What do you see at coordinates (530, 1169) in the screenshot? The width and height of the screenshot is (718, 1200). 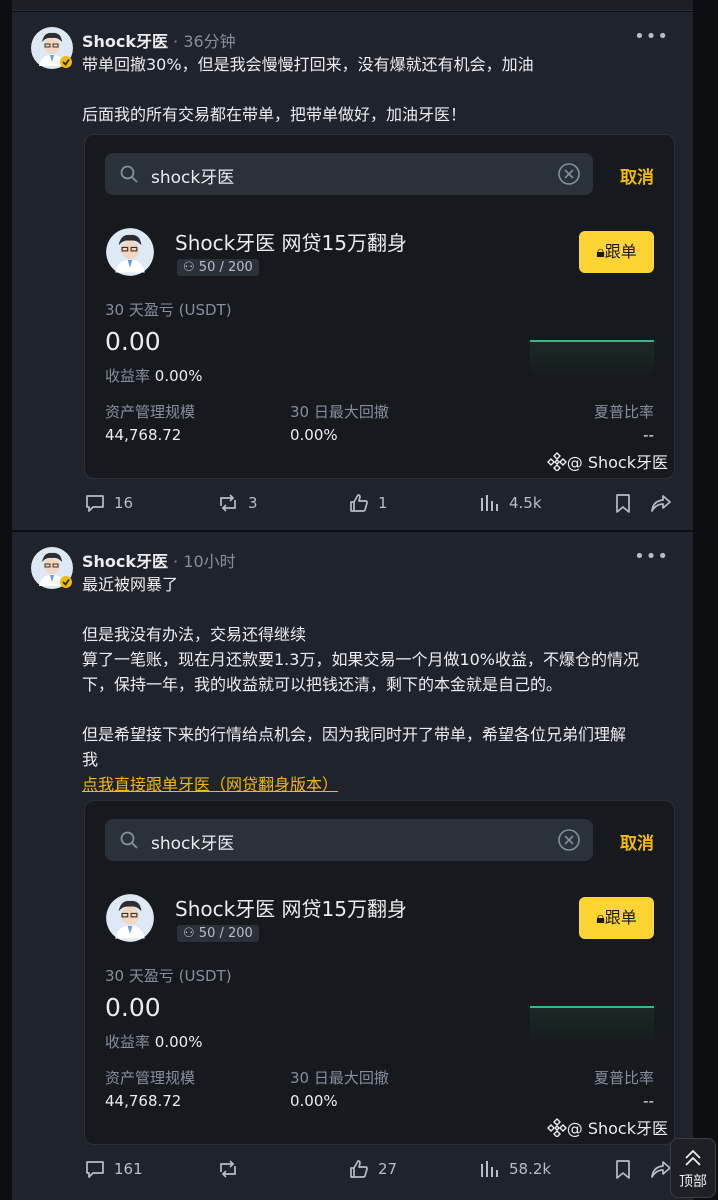 I see `views-count: 58.2k` at bounding box center [530, 1169].